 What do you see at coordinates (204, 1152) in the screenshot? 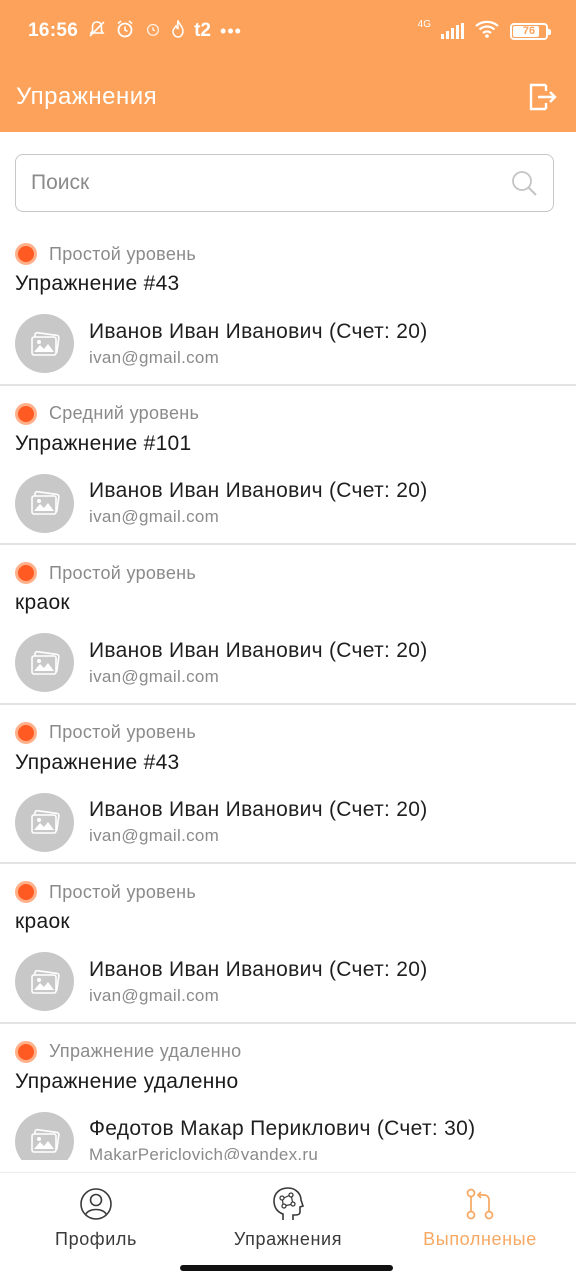
I see `user-email: MakarPericlovich@yandex.ru` at bounding box center [204, 1152].